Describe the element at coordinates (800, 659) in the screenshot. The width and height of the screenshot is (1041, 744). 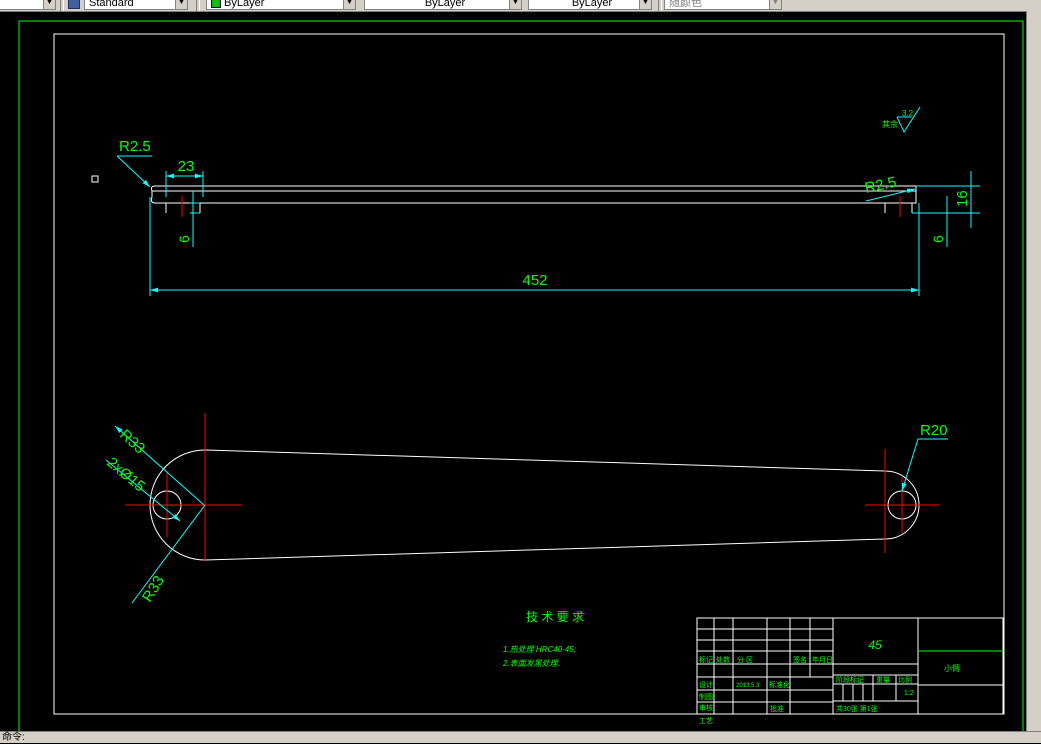
I see `th-sign: 签名` at that location.